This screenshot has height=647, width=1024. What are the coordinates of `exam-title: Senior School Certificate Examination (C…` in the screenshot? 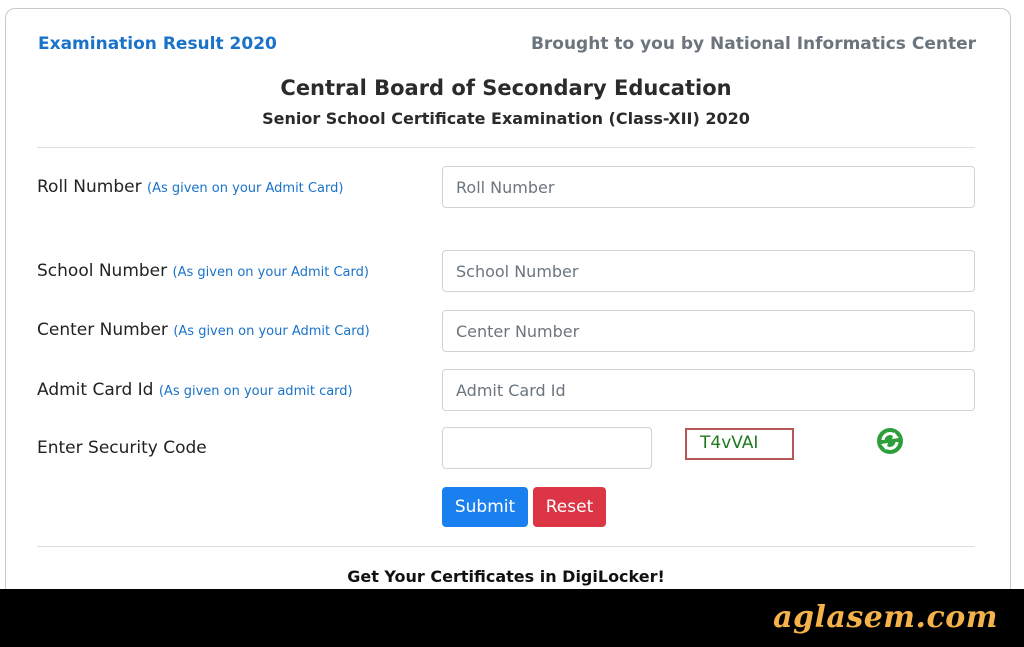 It's located at (506, 118).